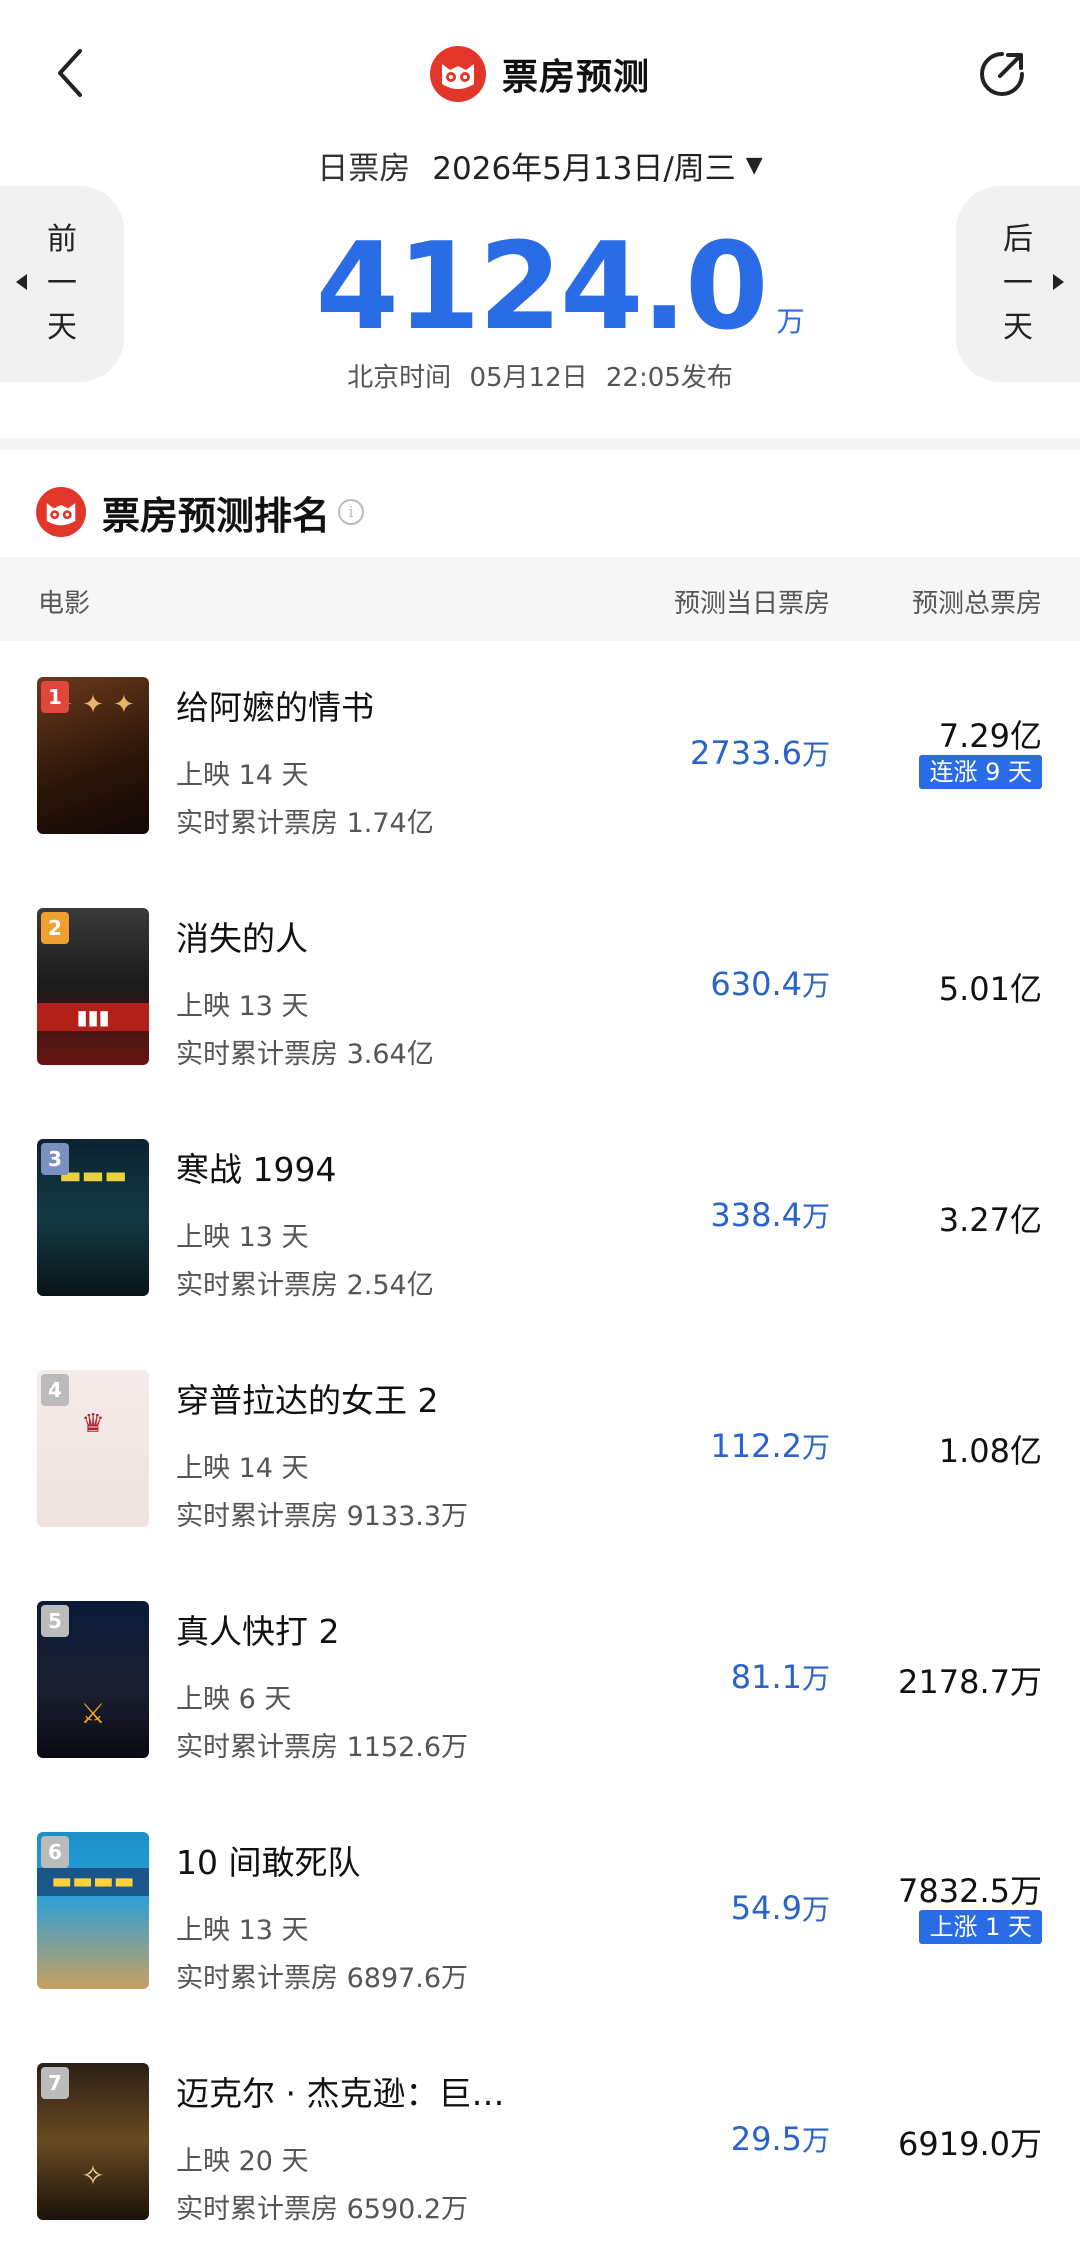 This screenshot has width=1080, height=2258. What do you see at coordinates (528, 378) in the screenshot?
I see `publish-date: 05月12日` at bounding box center [528, 378].